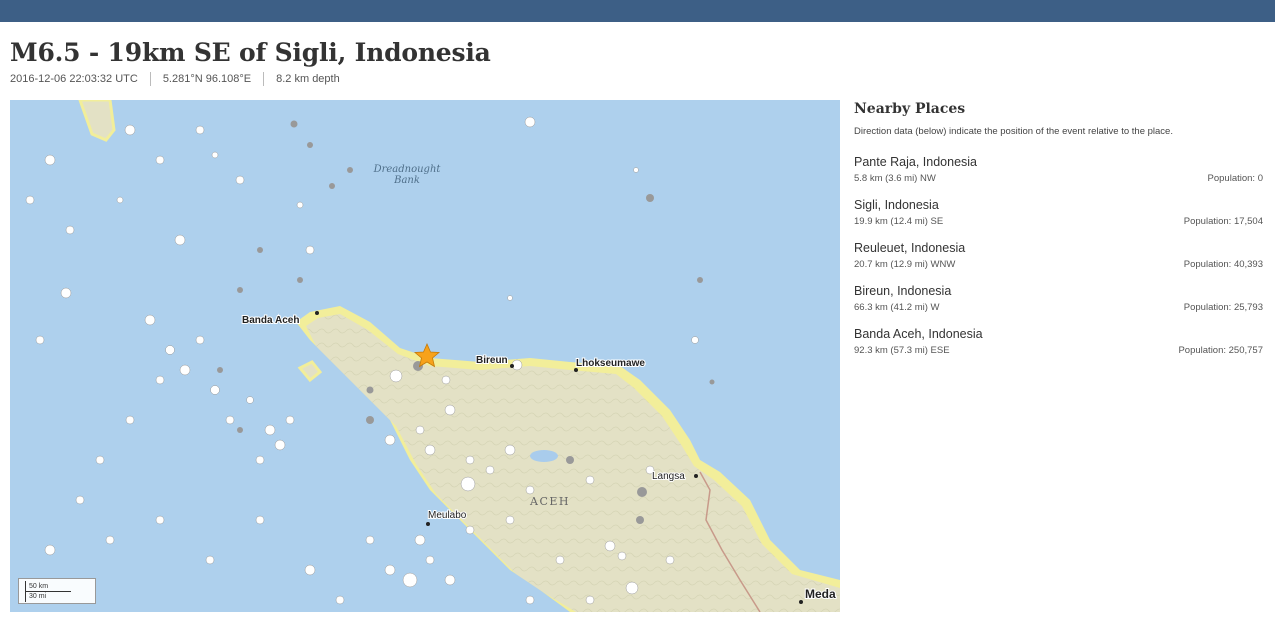 This screenshot has width=1275, height=627. Describe the element at coordinates (637, 11) in the screenshot. I see `top-nav-bar` at that location.